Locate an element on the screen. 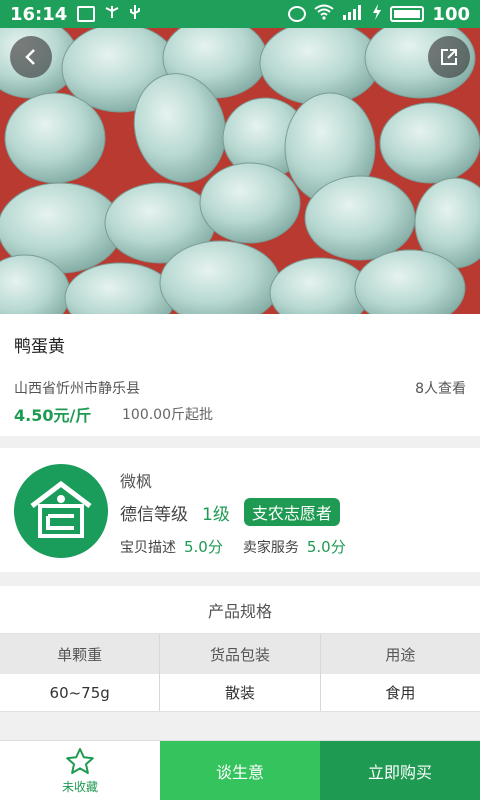 The height and width of the screenshot is (800, 480). favorite-label: 未收藏 is located at coordinates (79, 787).